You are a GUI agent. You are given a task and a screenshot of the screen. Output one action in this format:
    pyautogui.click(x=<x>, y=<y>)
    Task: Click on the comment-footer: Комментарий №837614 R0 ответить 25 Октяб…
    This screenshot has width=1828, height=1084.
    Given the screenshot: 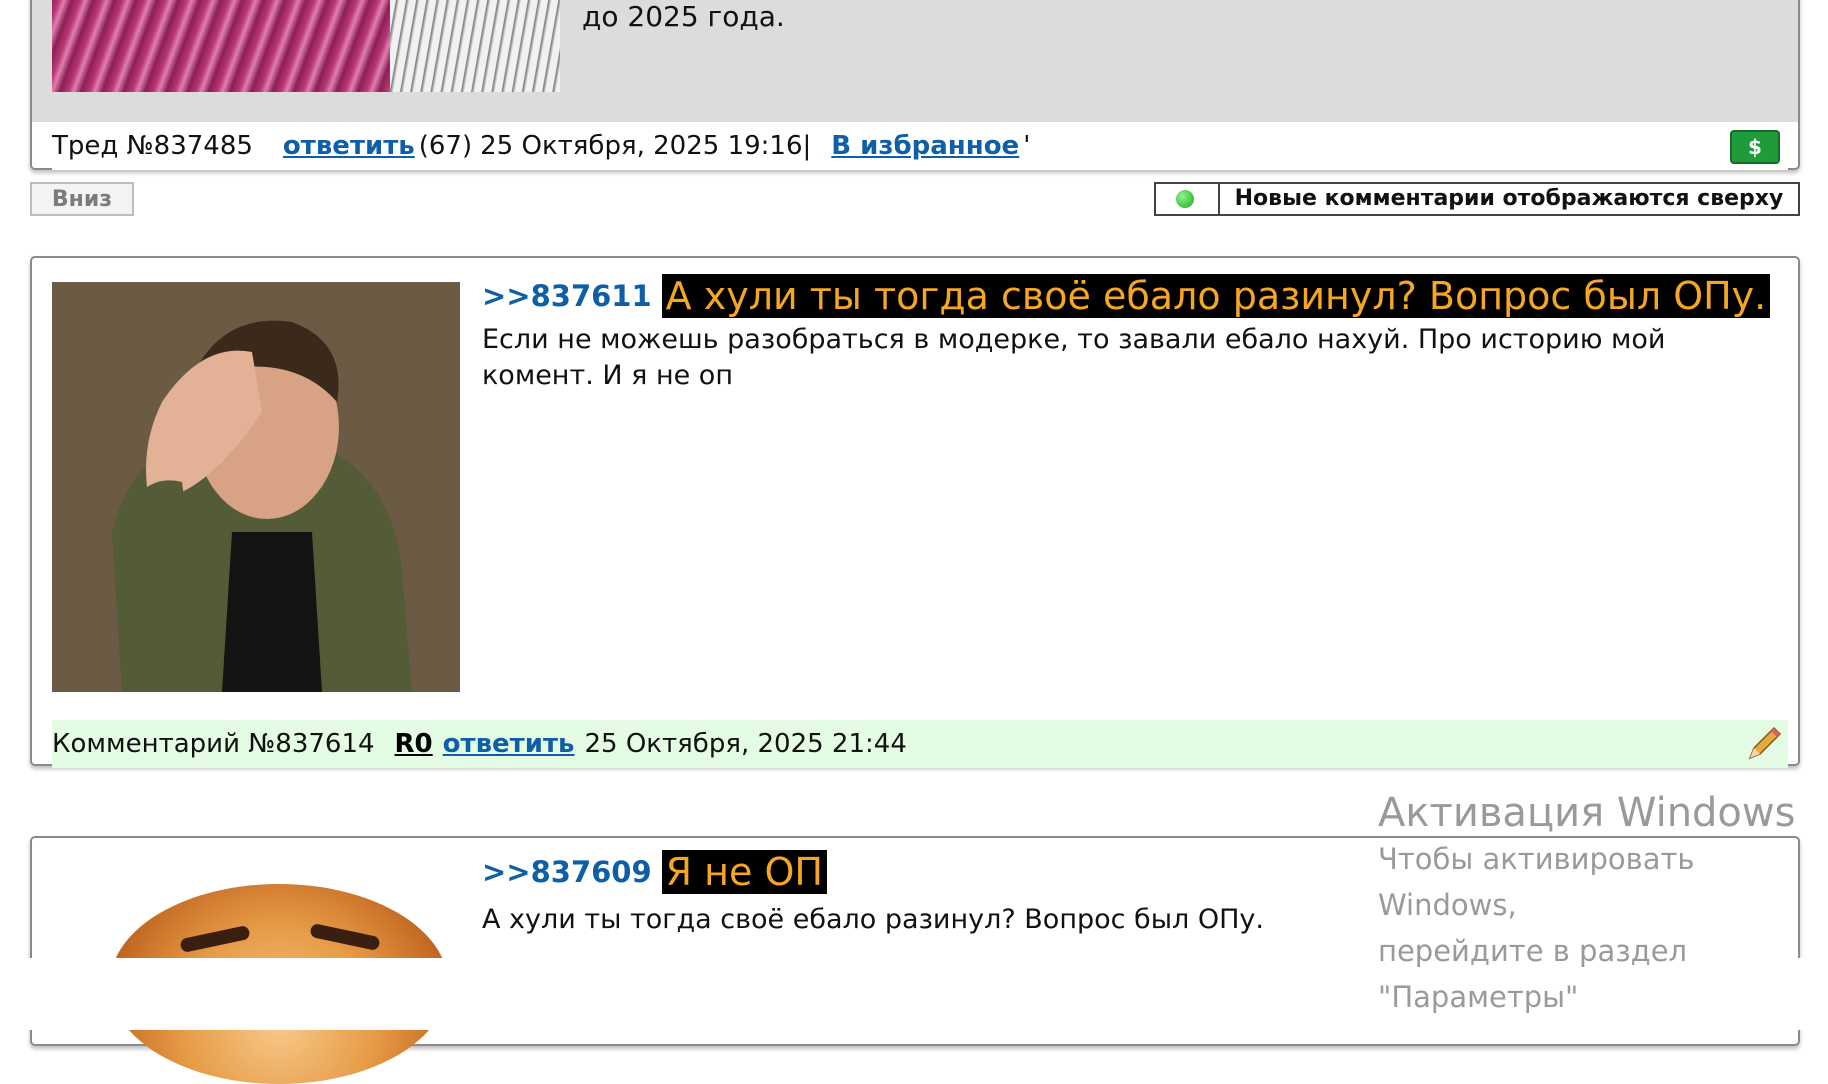 What is the action you would take?
    pyautogui.click(x=920, y=744)
    